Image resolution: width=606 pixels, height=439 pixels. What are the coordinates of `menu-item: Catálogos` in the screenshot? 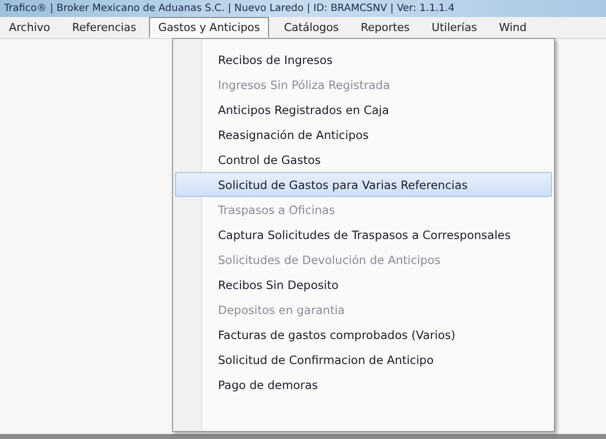 It's located at (311, 27).